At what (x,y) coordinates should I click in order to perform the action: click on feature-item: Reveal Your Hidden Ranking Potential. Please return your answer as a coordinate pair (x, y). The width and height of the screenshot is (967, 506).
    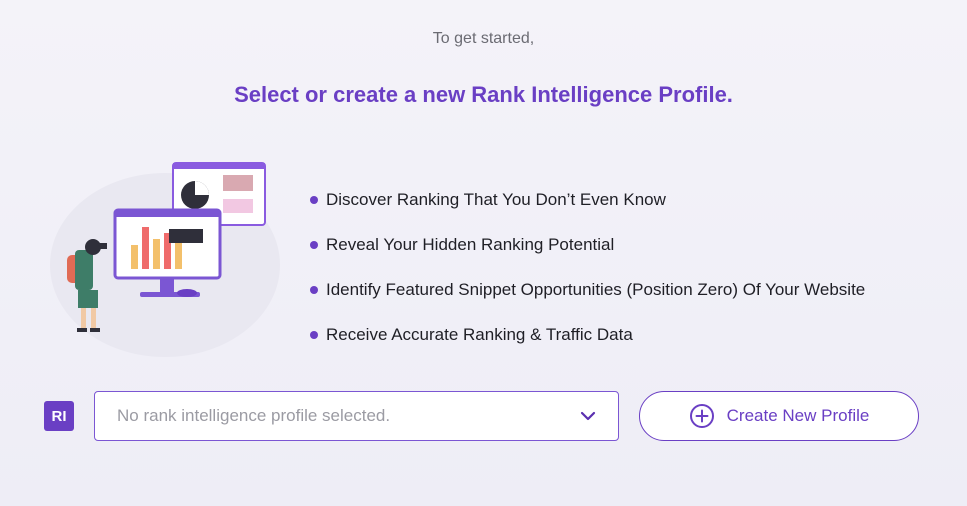
    Looking at the image, I should click on (587, 244).